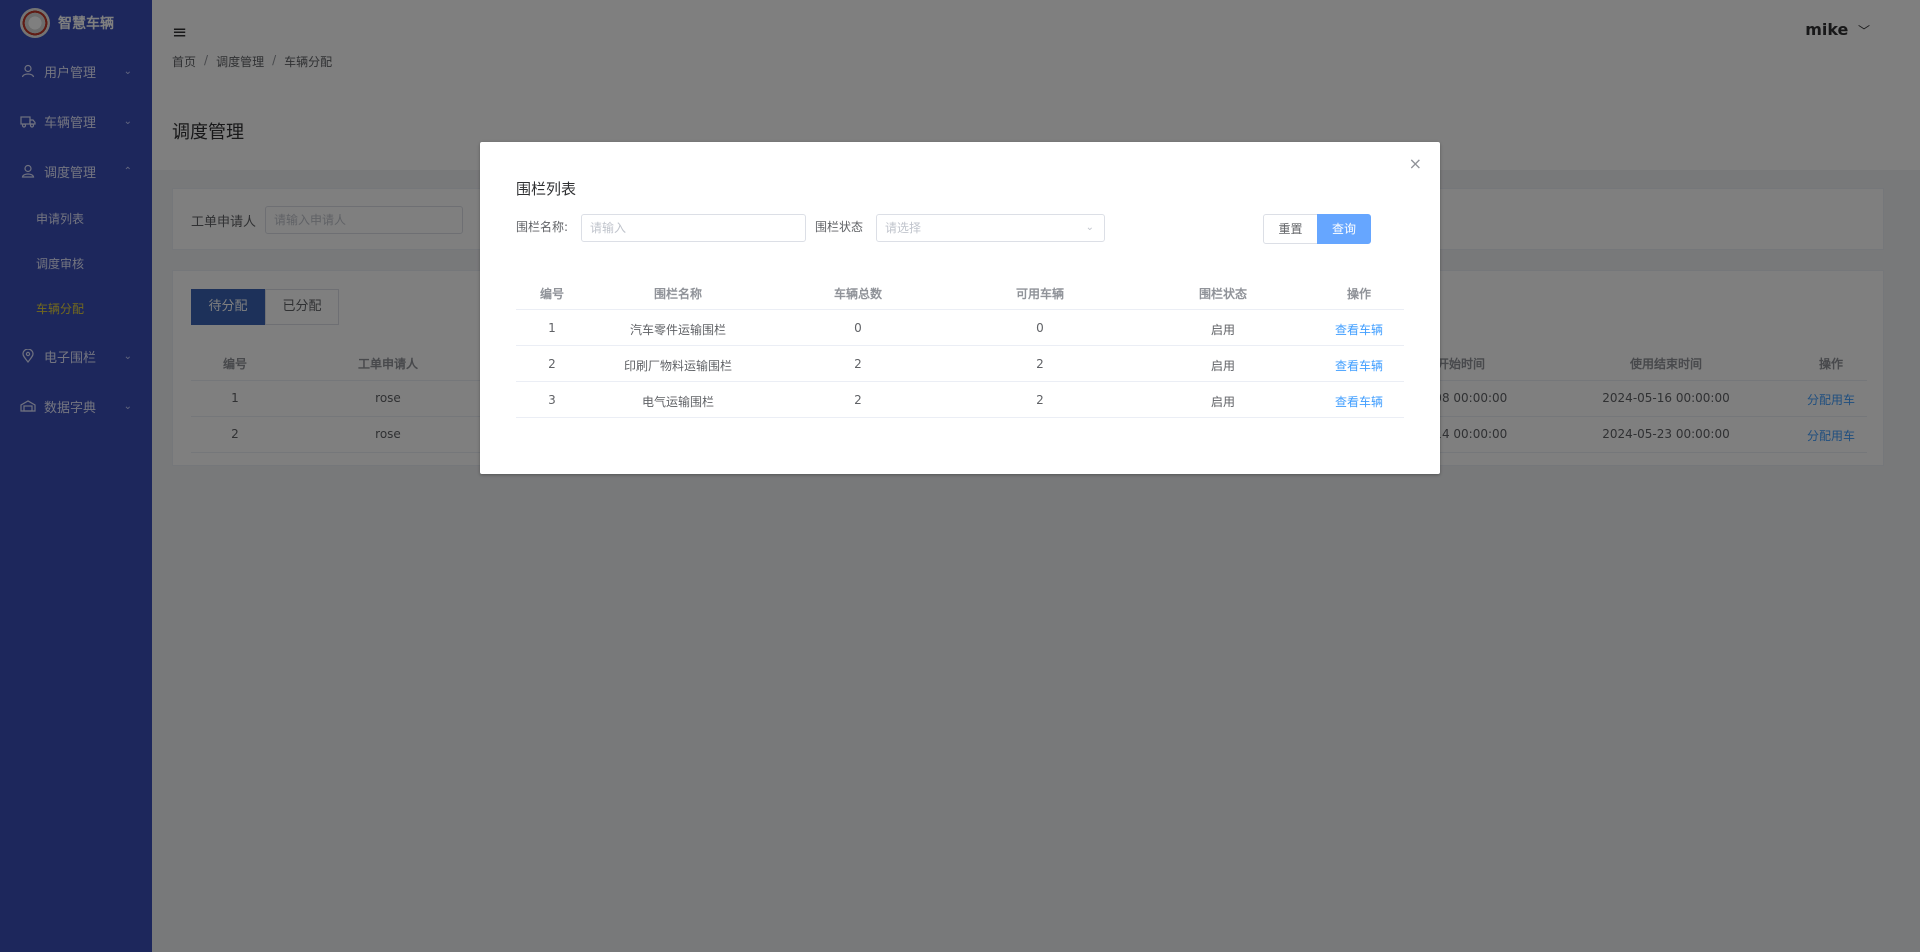 The width and height of the screenshot is (1920, 952). Describe the element at coordinates (552, 364) in the screenshot. I see `cell-id: 2` at that location.